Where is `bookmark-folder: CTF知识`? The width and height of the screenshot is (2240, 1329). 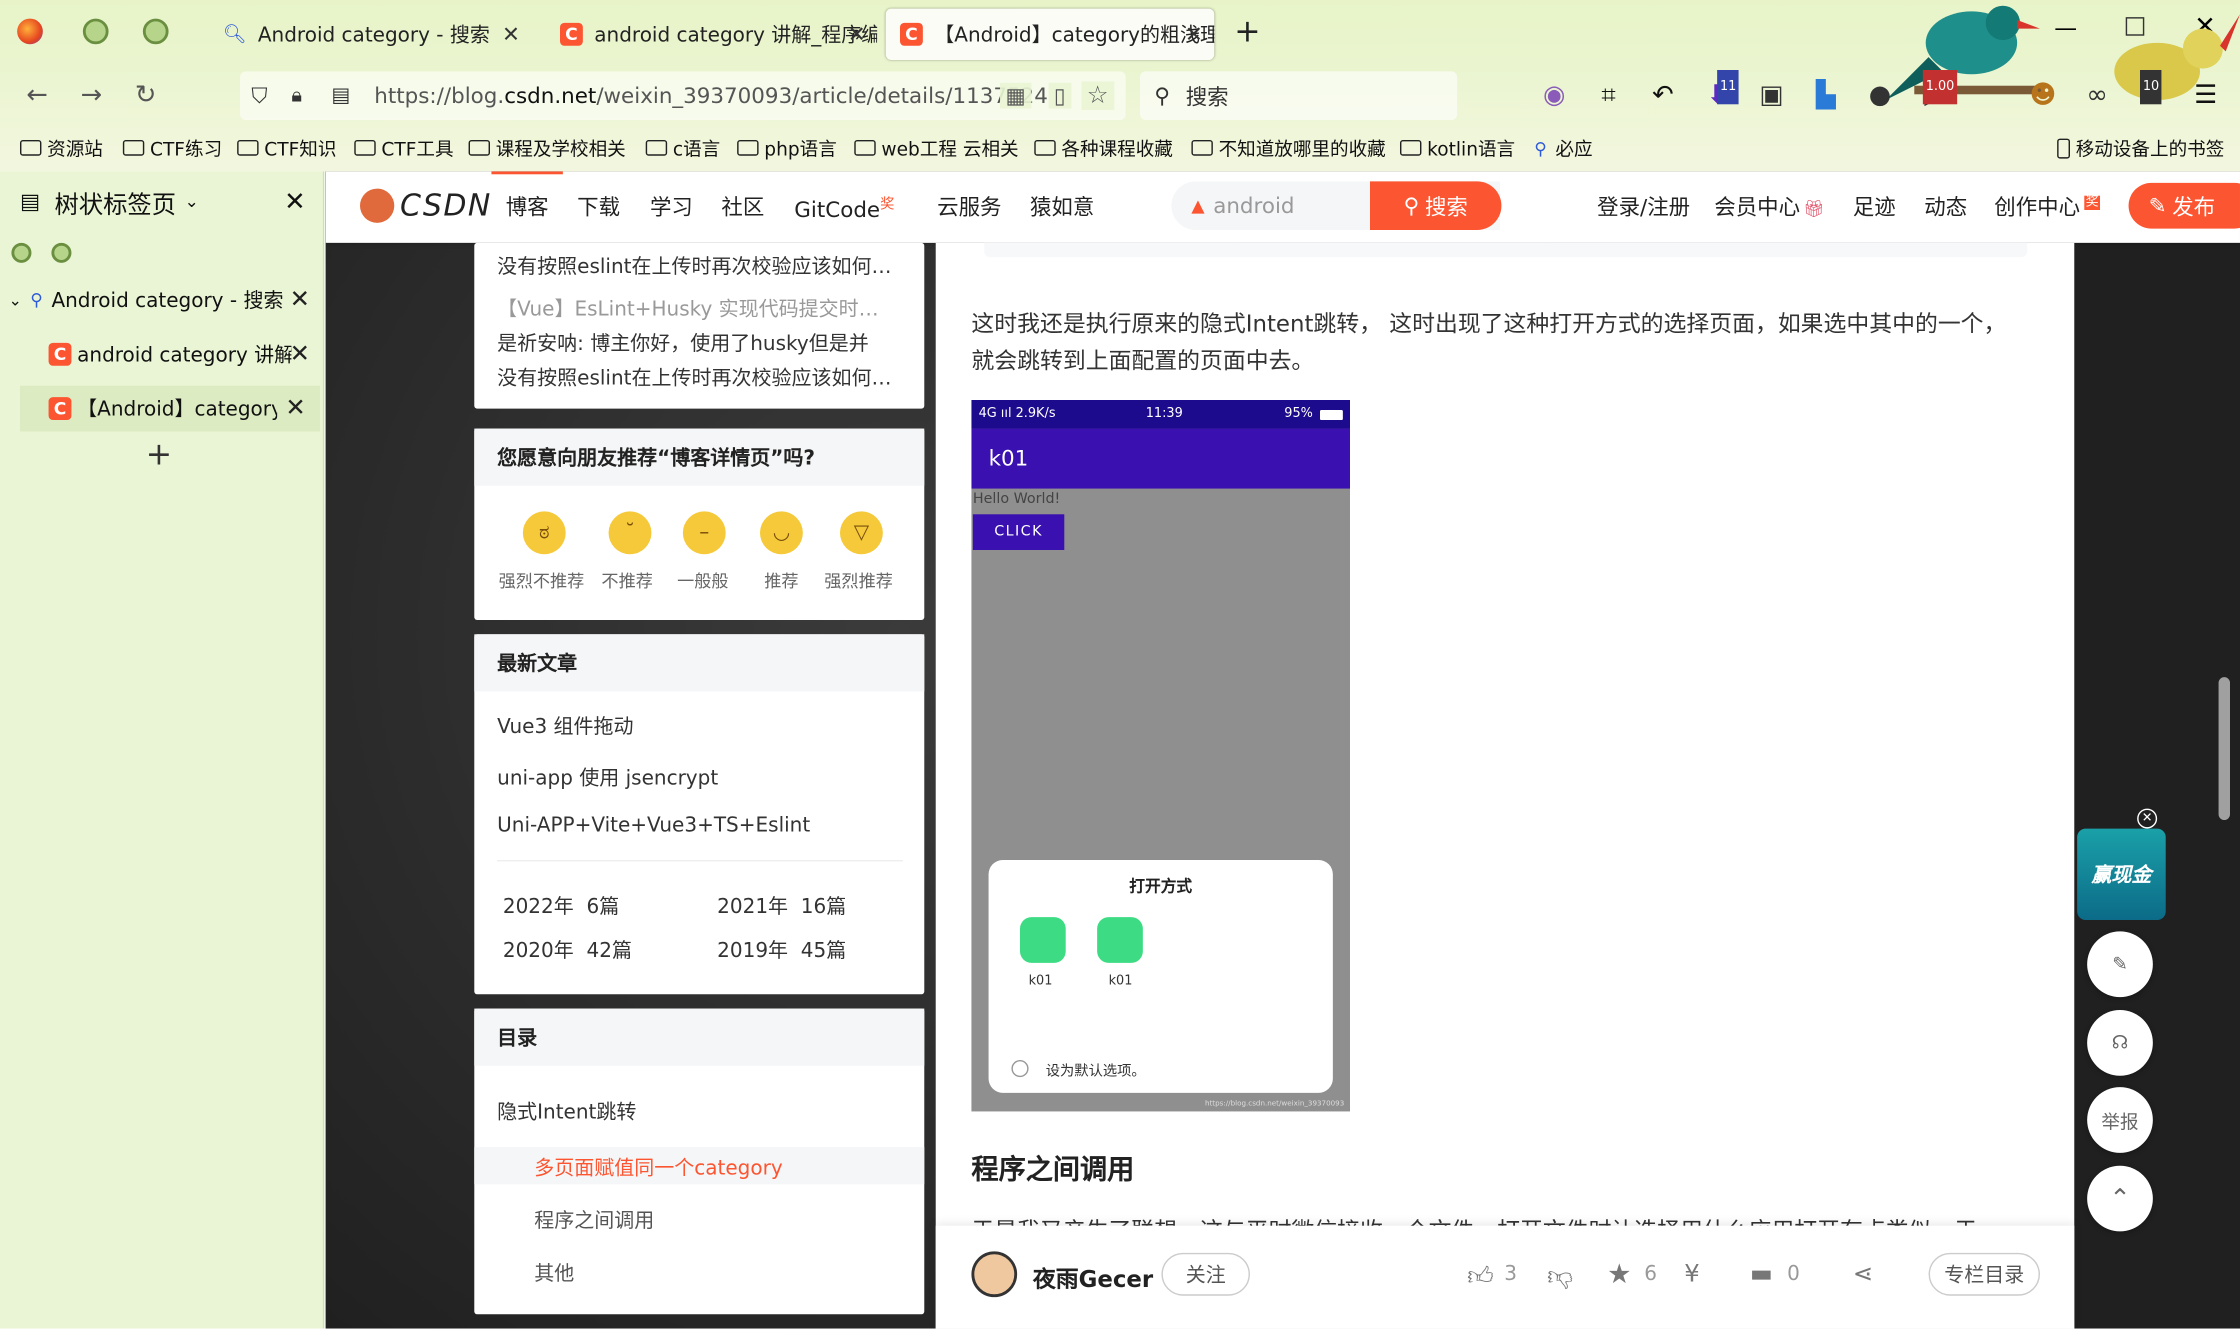 bookmark-folder: CTF知识 is located at coordinates (286, 147).